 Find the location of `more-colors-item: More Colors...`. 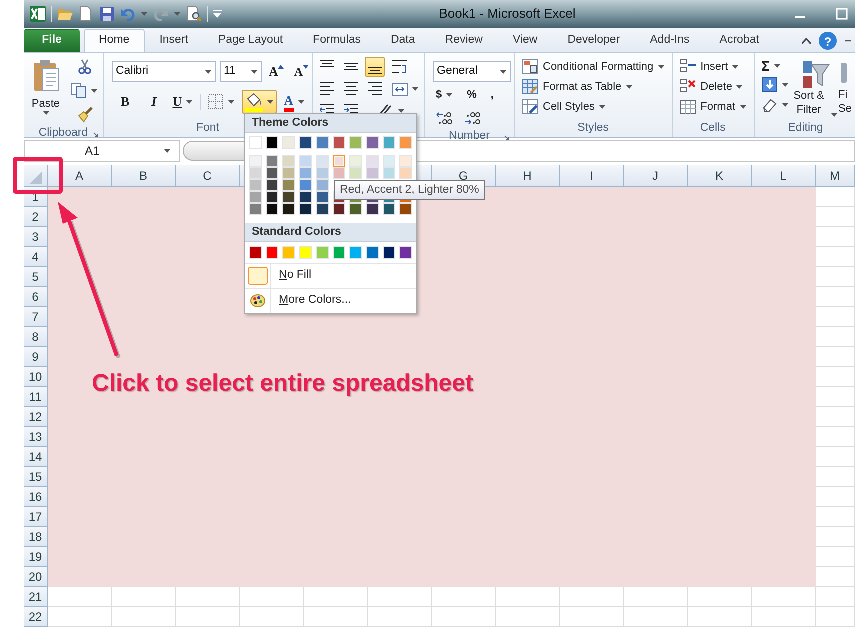

more-colors-item: More Colors... is located at coordinates (330, 300).